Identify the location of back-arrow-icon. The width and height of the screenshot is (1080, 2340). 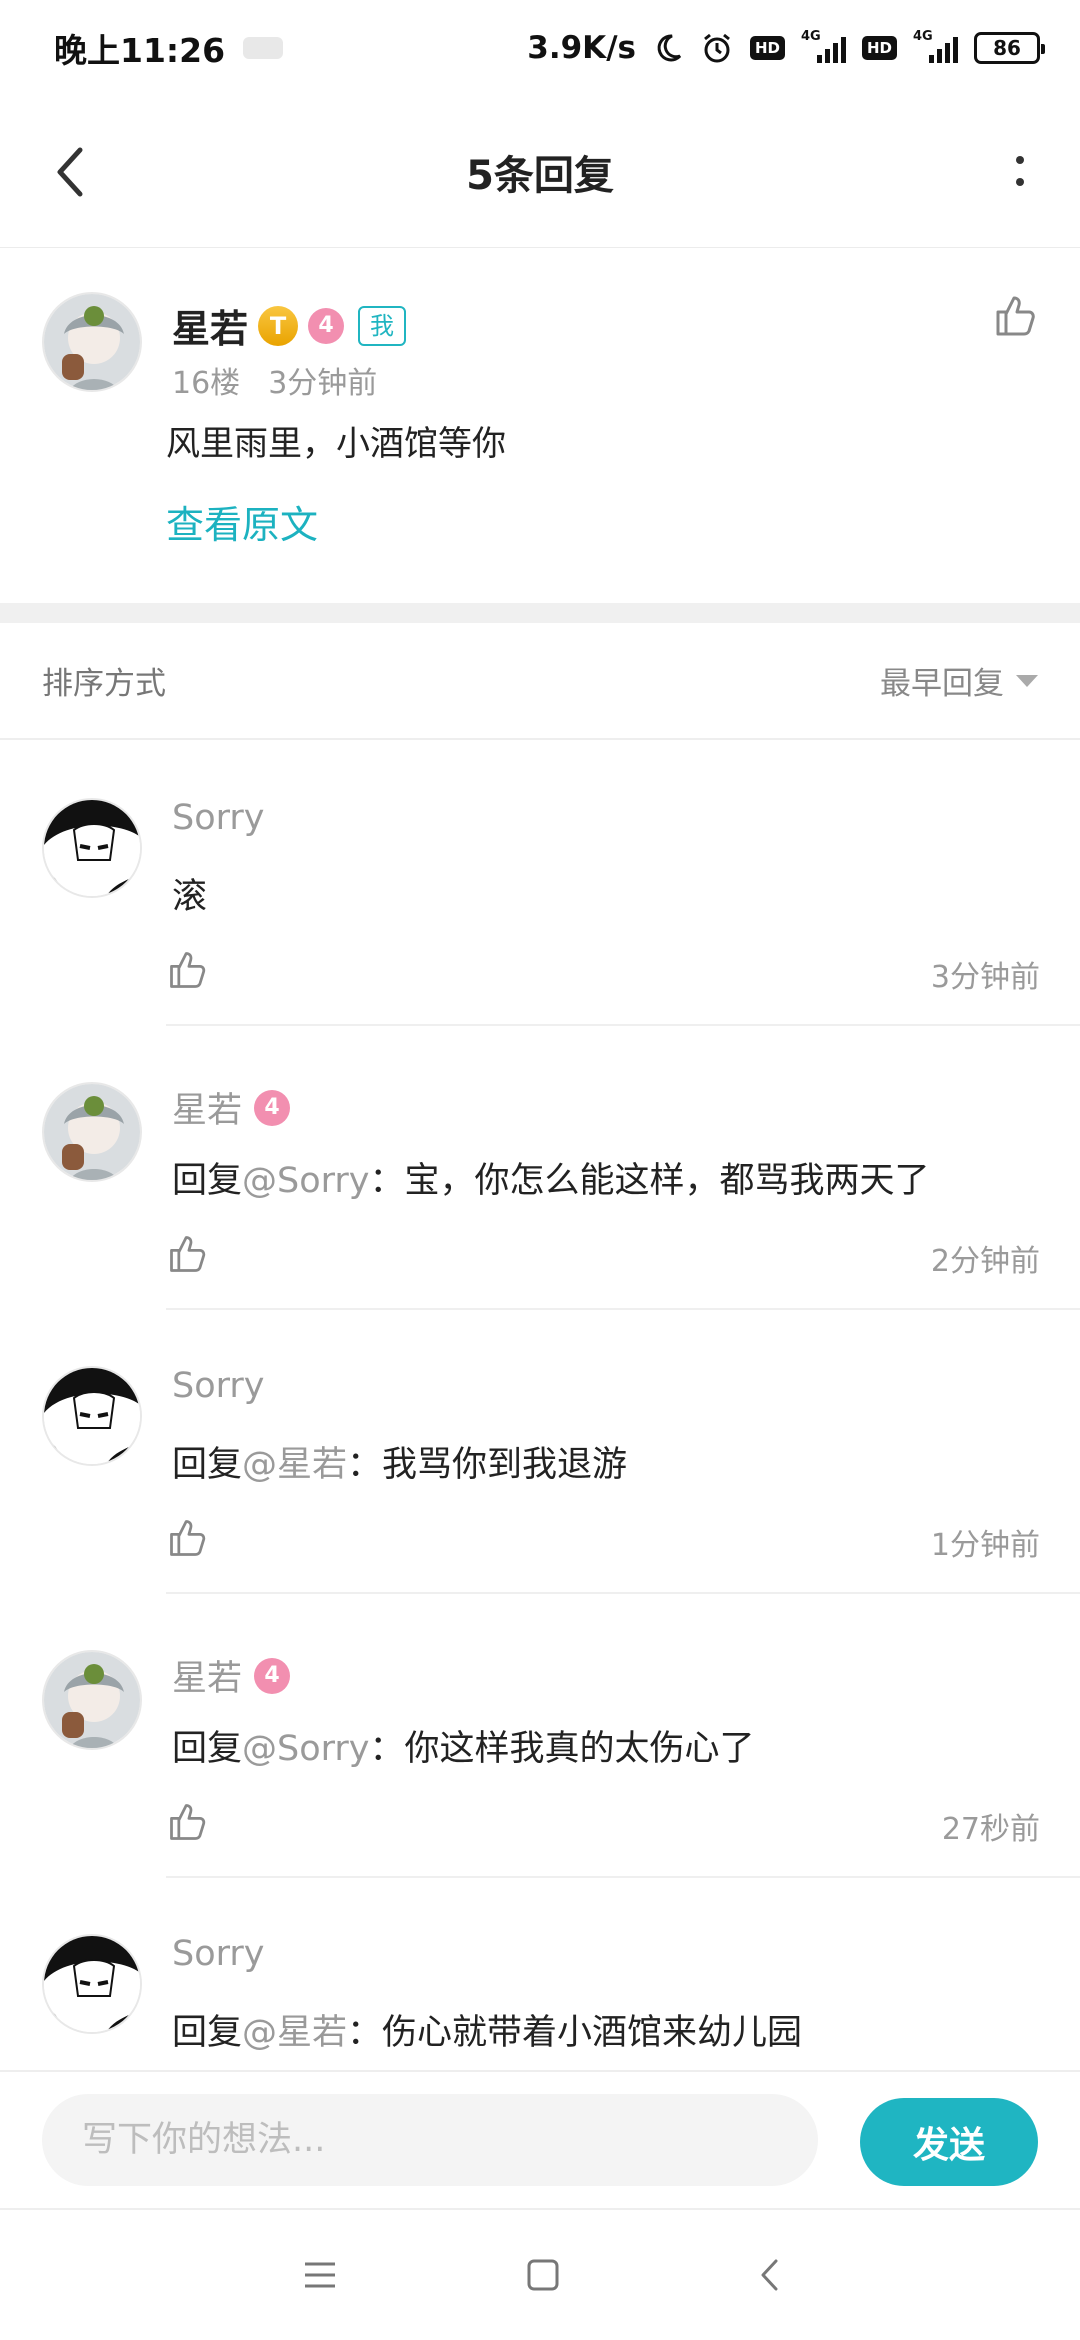
(70, 172).